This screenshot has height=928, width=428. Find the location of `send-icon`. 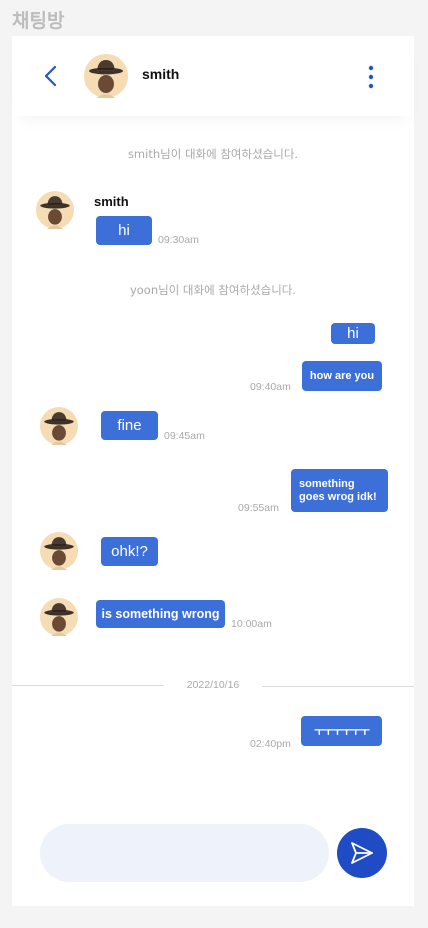

send-icon is located at coordinates (362, 853).